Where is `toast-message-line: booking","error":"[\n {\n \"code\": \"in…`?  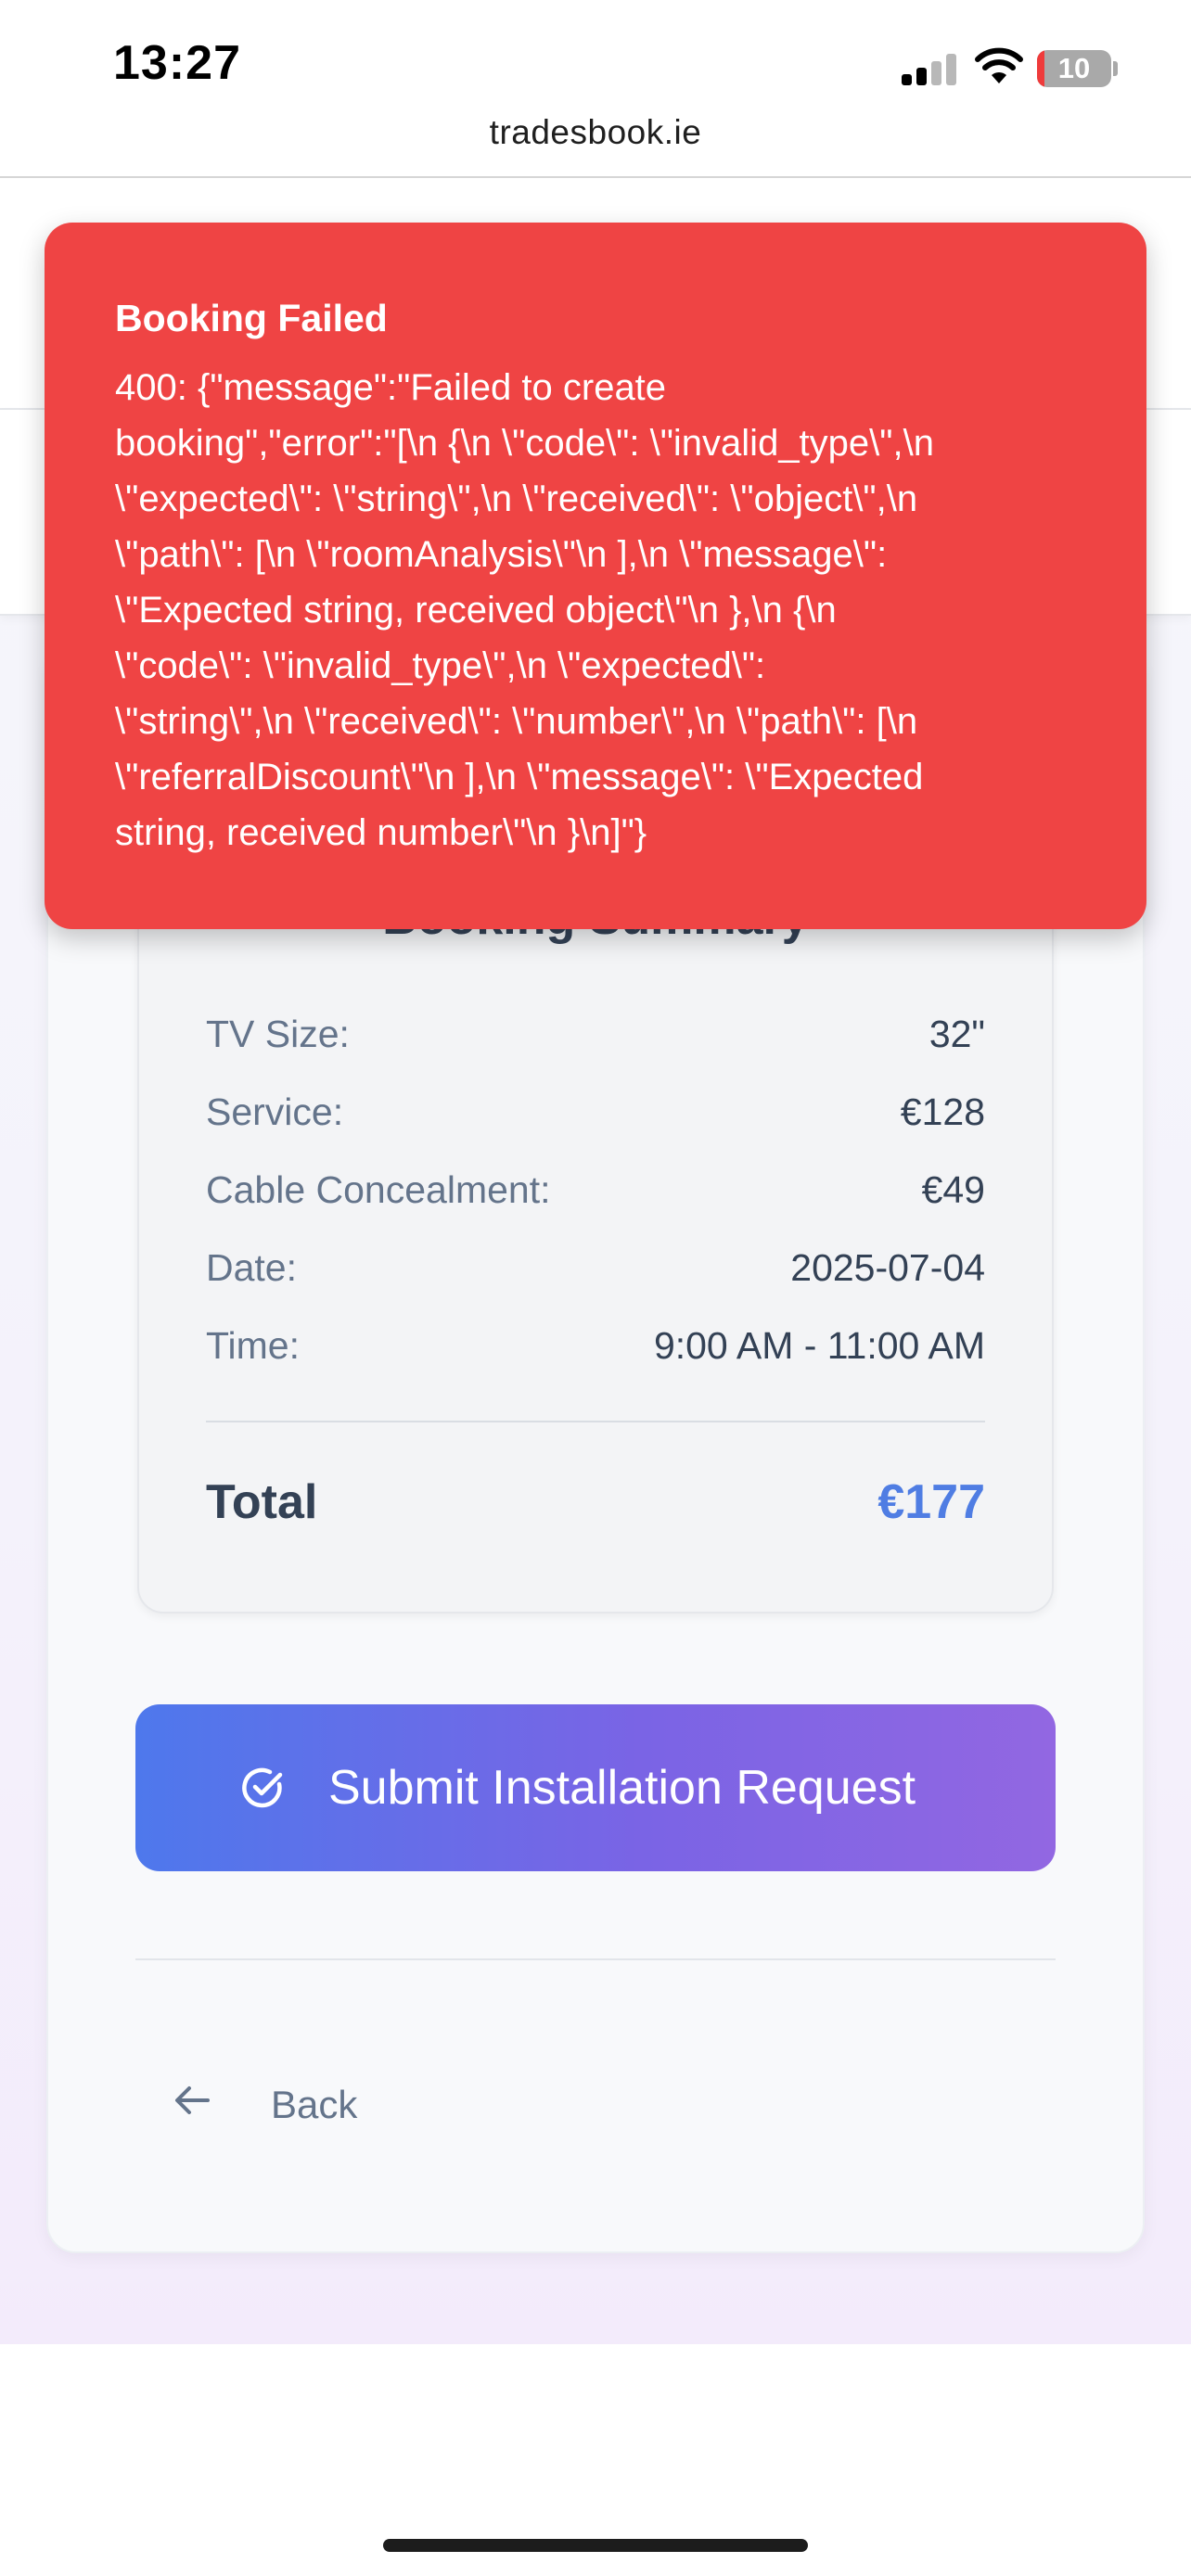
toast-message-line: booking","error":"[\n {\n \"code\": \"in… is located at coordinates (524, 443).